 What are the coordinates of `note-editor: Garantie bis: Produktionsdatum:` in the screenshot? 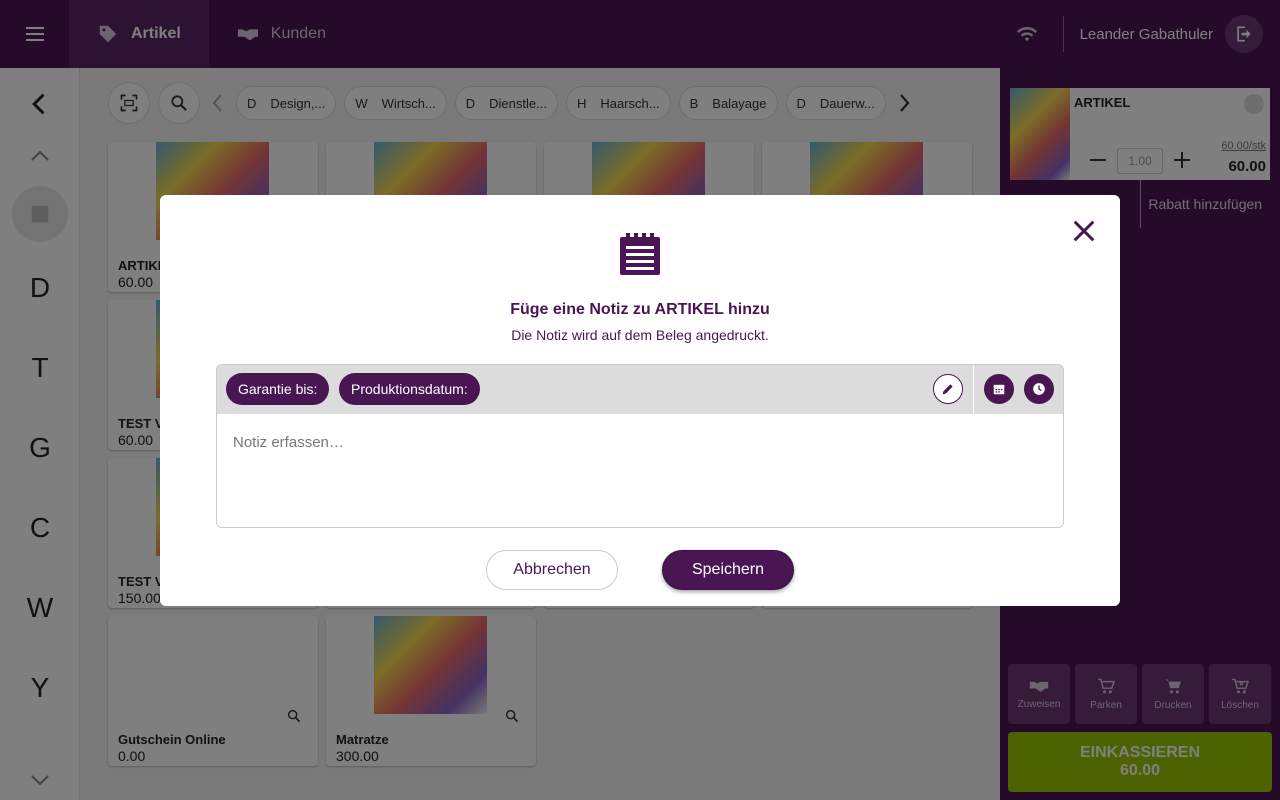 It's located at (640, 446).